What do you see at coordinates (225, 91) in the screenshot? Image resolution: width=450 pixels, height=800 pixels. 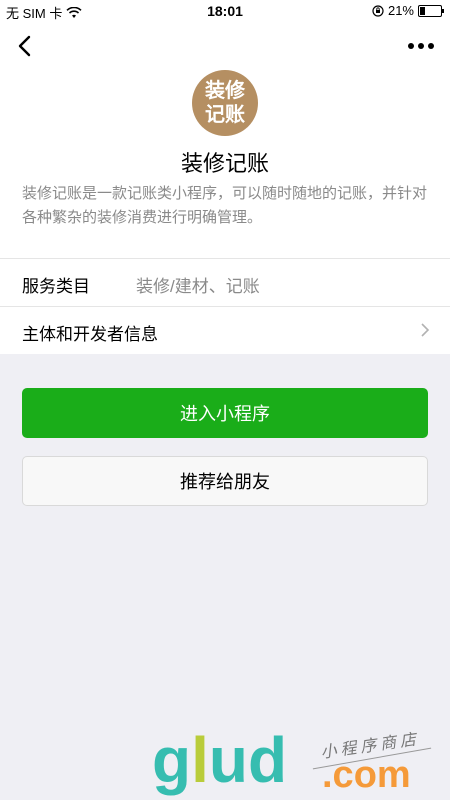 I see `logo-text-line1: 装修` at bounding box center [225, 91].